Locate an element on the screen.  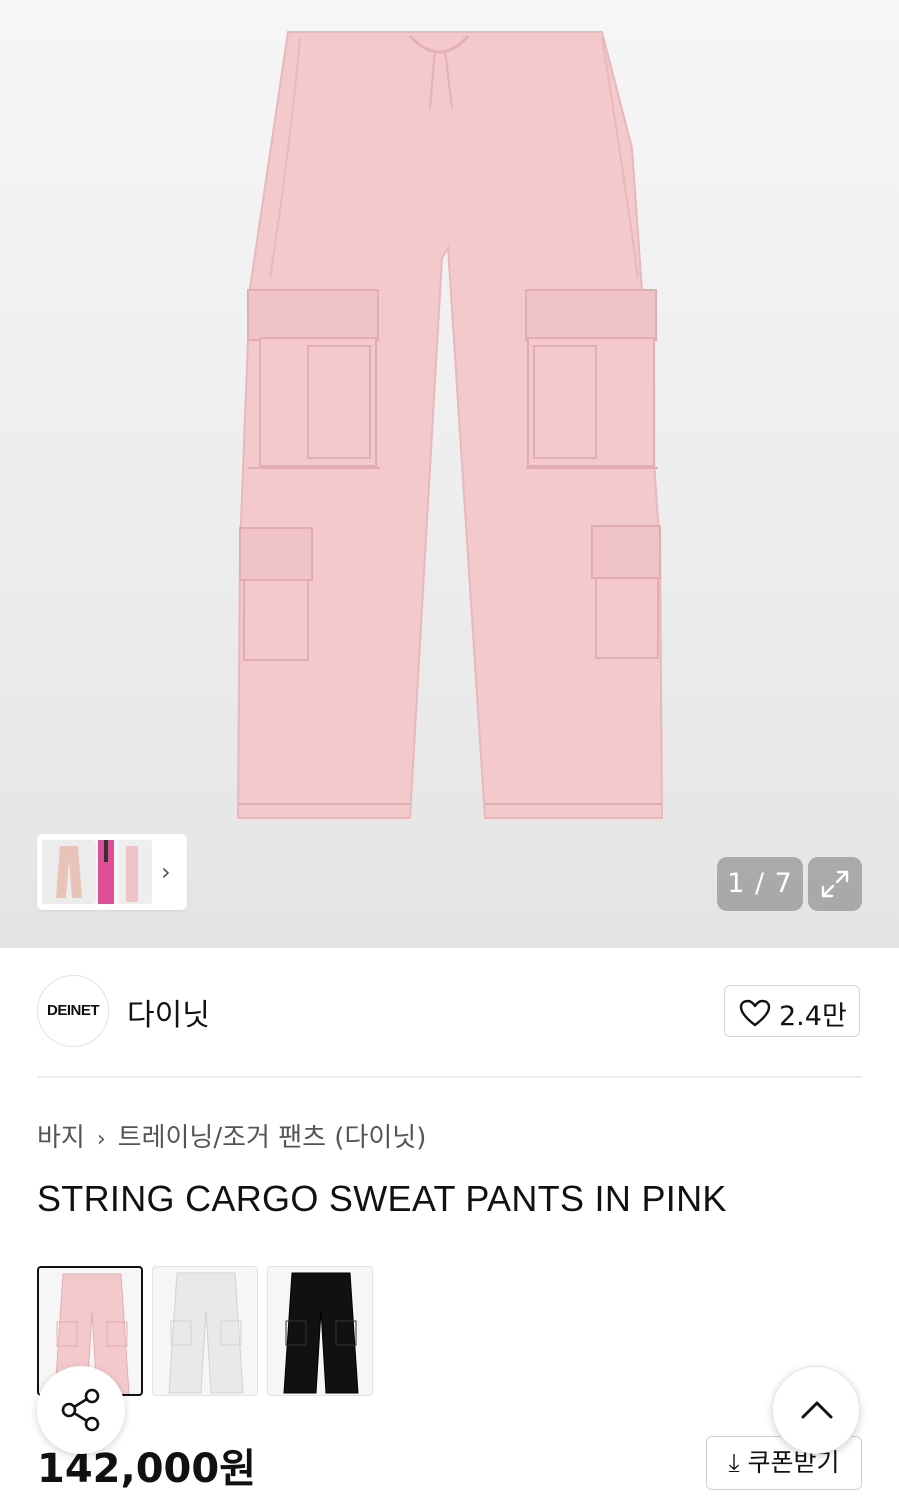
expand-button is located at coordinates (835, 884).